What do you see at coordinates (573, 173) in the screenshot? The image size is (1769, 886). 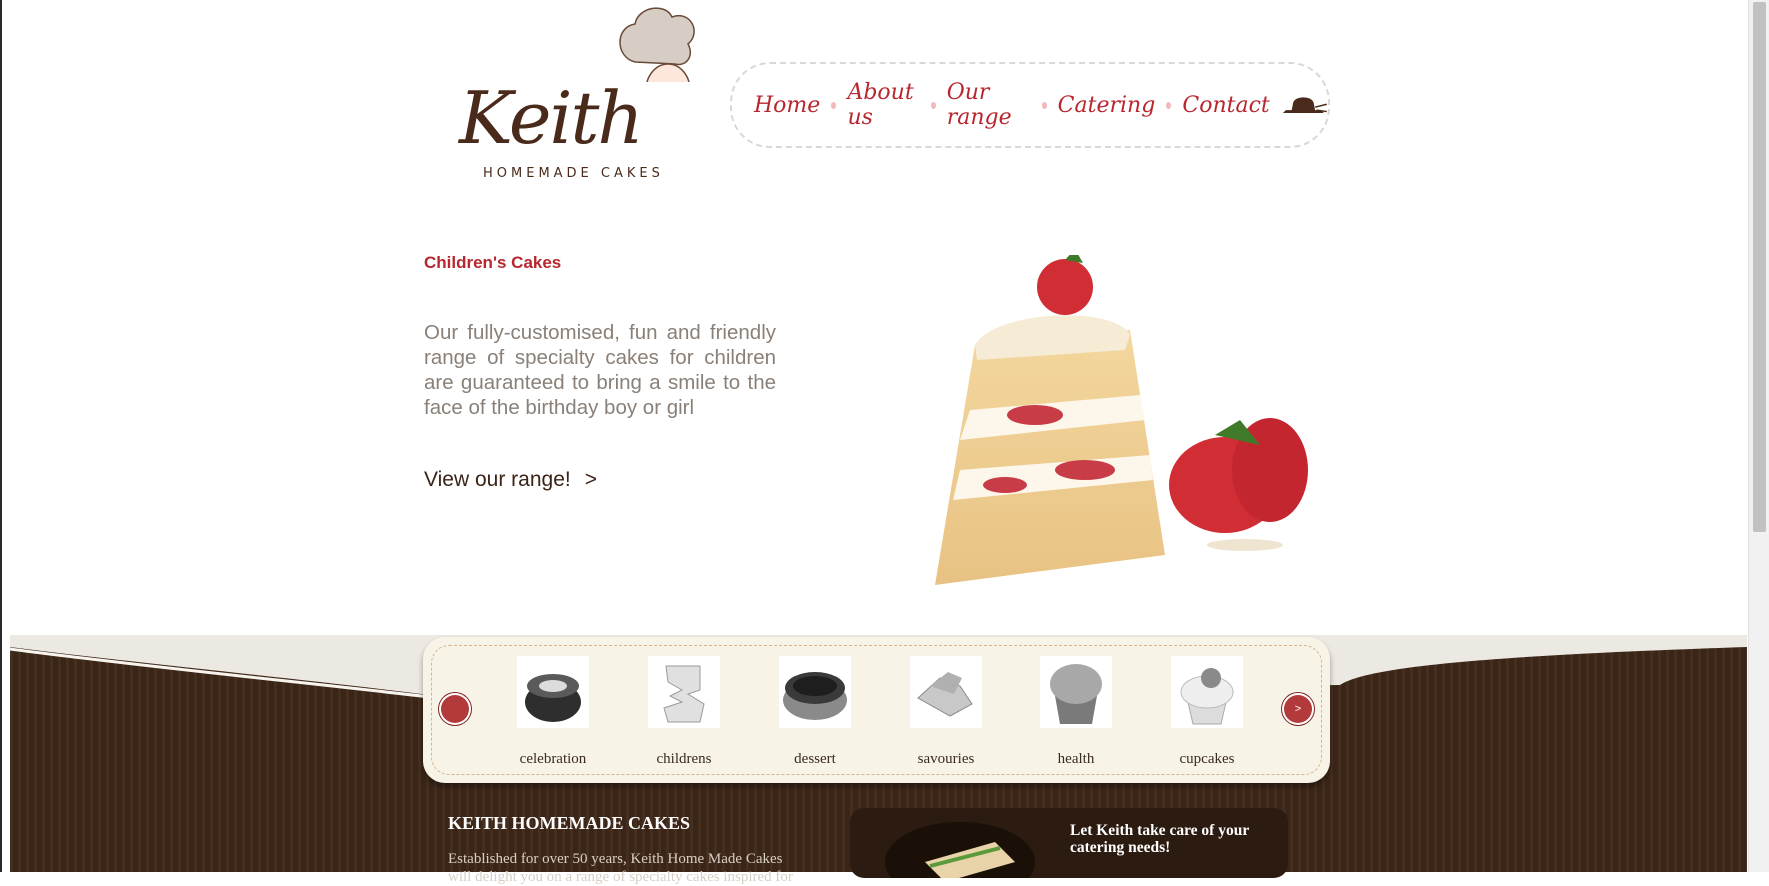 I see `logo-tagline: HOMEMADE CAKES` at bounding box center [573, 173].